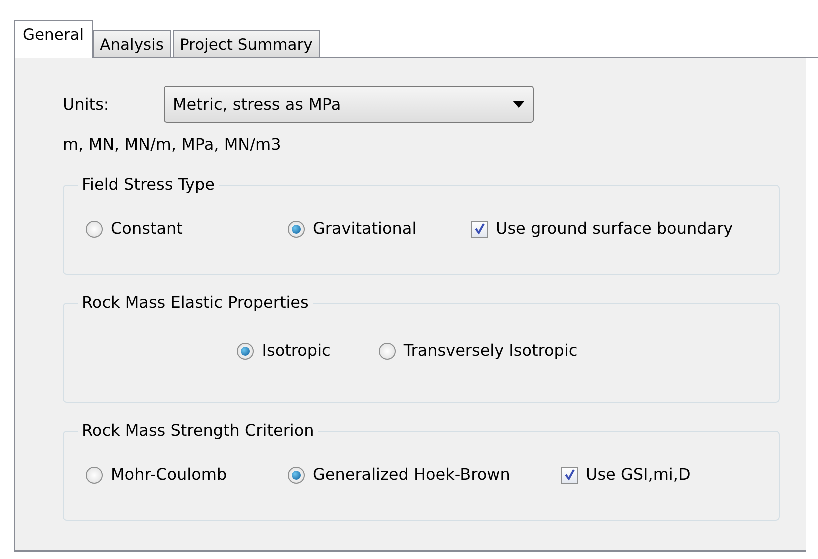 Image resolution: width=818 pixels, height=559 pixels. I want to click on caret-icon, so click(519, 104).